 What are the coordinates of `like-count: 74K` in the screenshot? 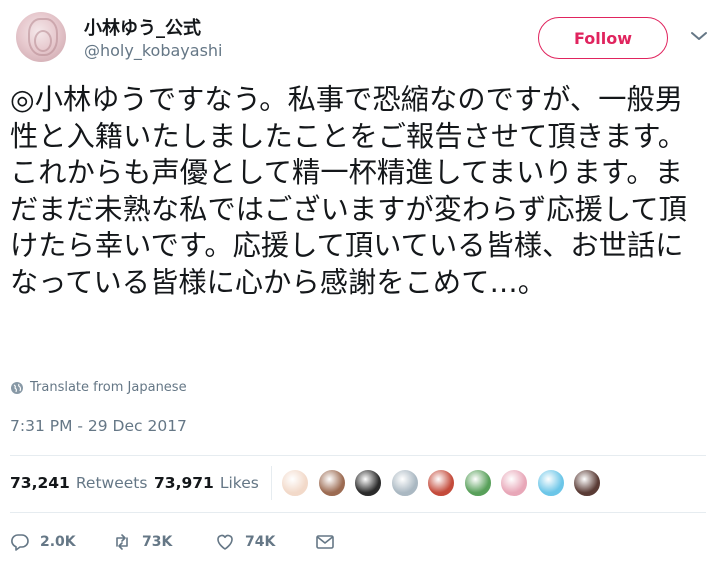 It's located at (260, 542).